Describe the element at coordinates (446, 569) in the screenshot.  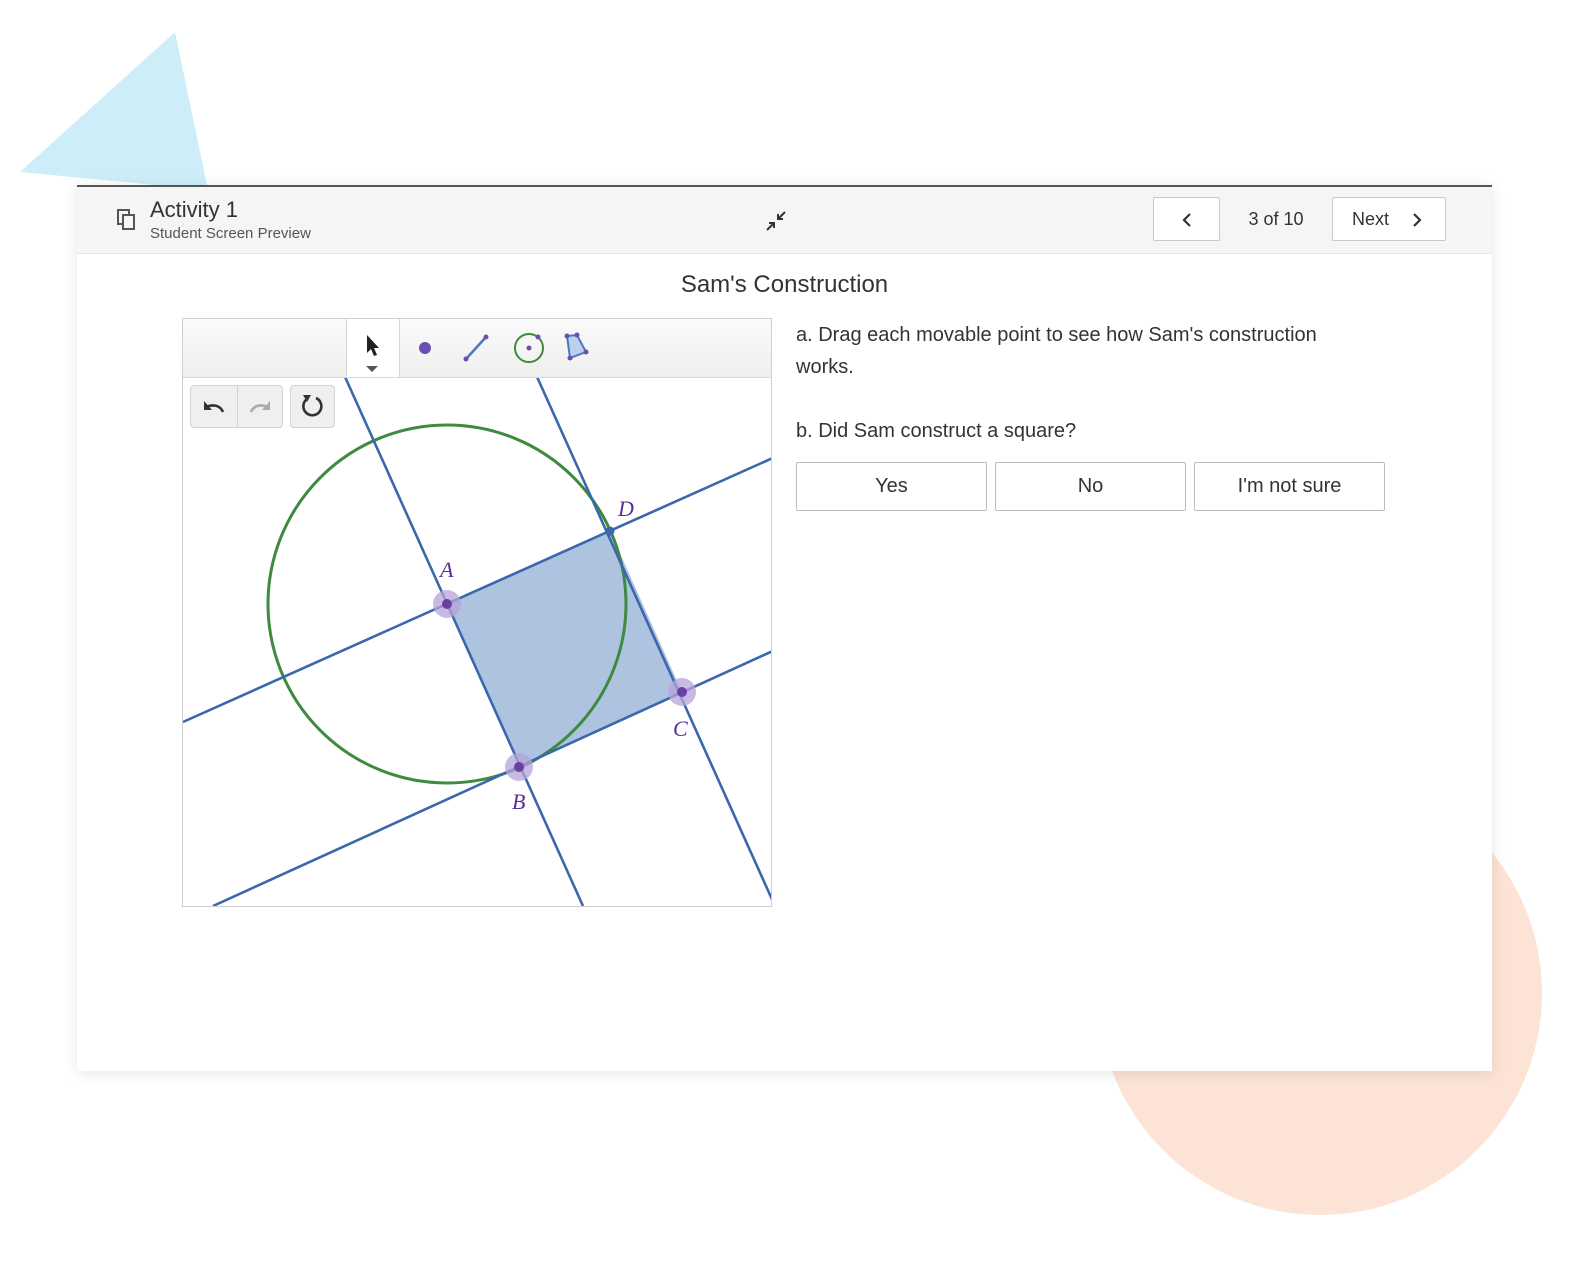
I see `label-a: A` at that location.